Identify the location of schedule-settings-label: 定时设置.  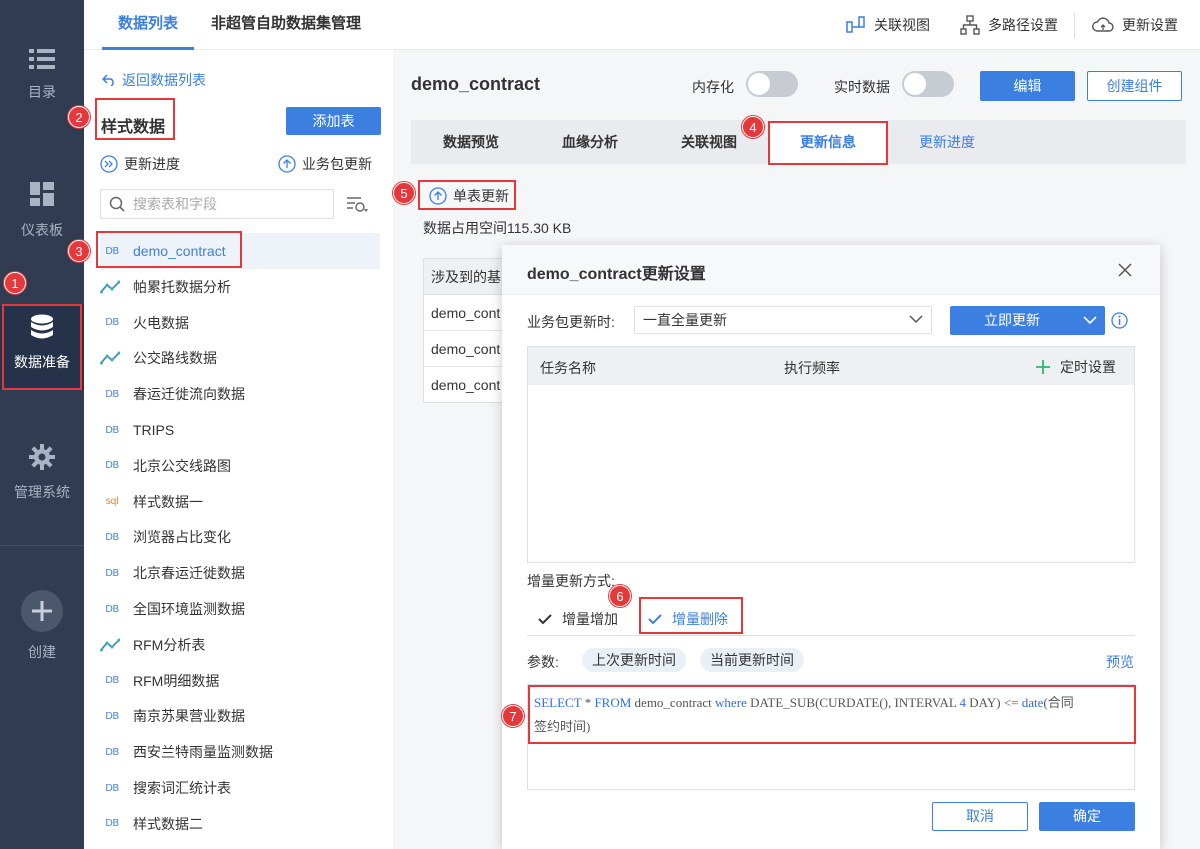
(1088, 367).